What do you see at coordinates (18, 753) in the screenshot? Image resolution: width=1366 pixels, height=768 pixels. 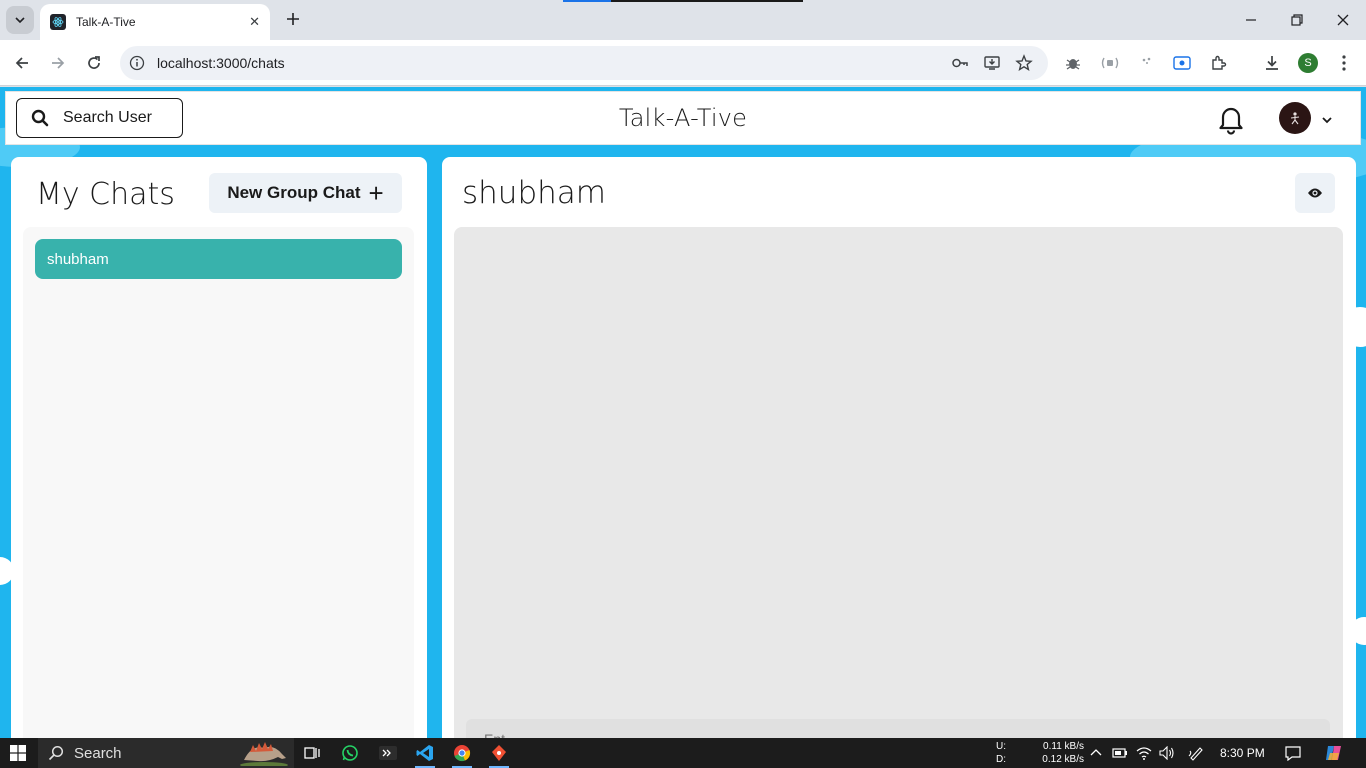 I see `windows-start-icon` at bounding box center [18, 753].